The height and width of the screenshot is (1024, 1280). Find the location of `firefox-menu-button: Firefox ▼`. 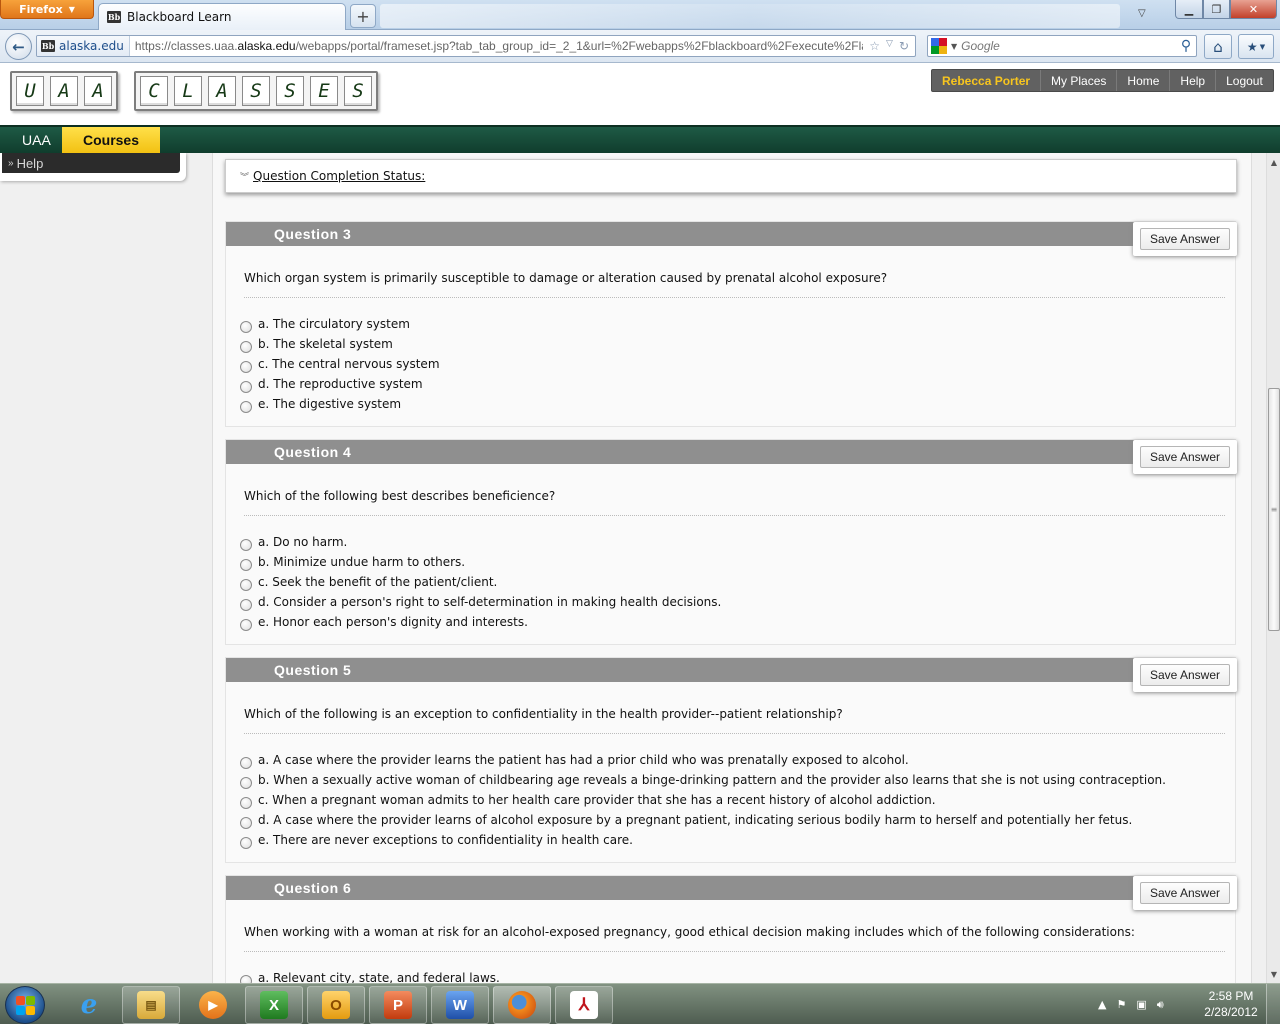

firefox-menu-button: Firefox ▼ is located at coordinates (47, 9).